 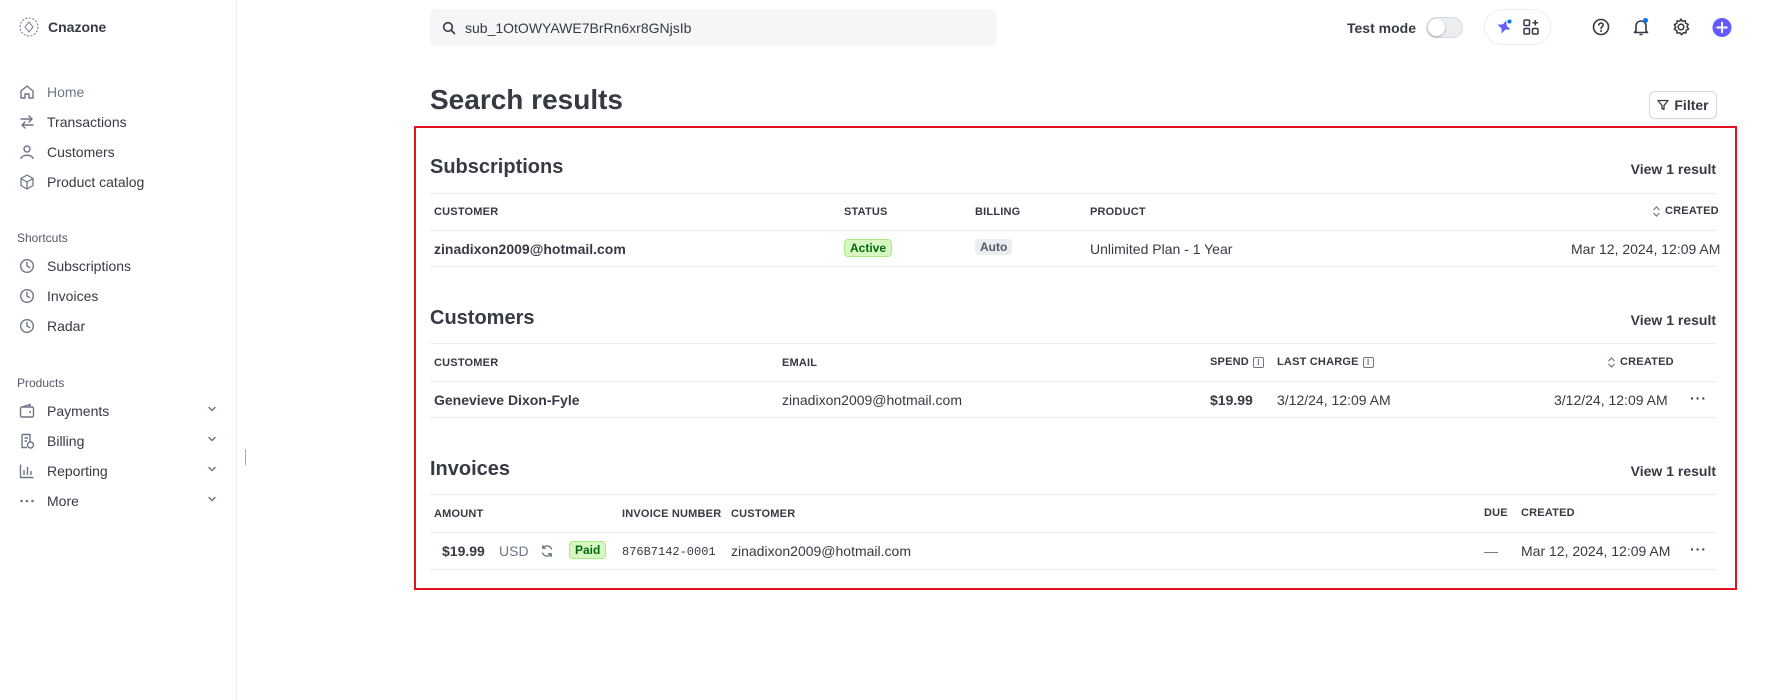 I want to click on sidebar-item-product-catalog: Product catalog, so click(x=118, y=182).